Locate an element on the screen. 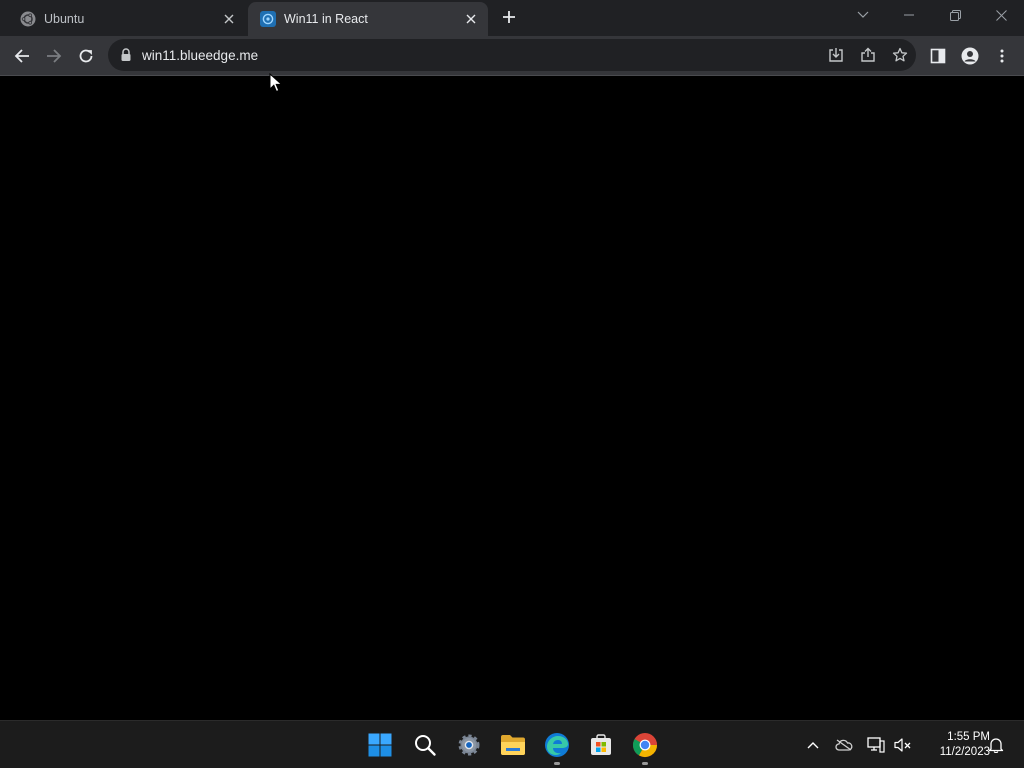 This screenshot has width=1024, height=768. start-icon is located at coordinates (380, 745).